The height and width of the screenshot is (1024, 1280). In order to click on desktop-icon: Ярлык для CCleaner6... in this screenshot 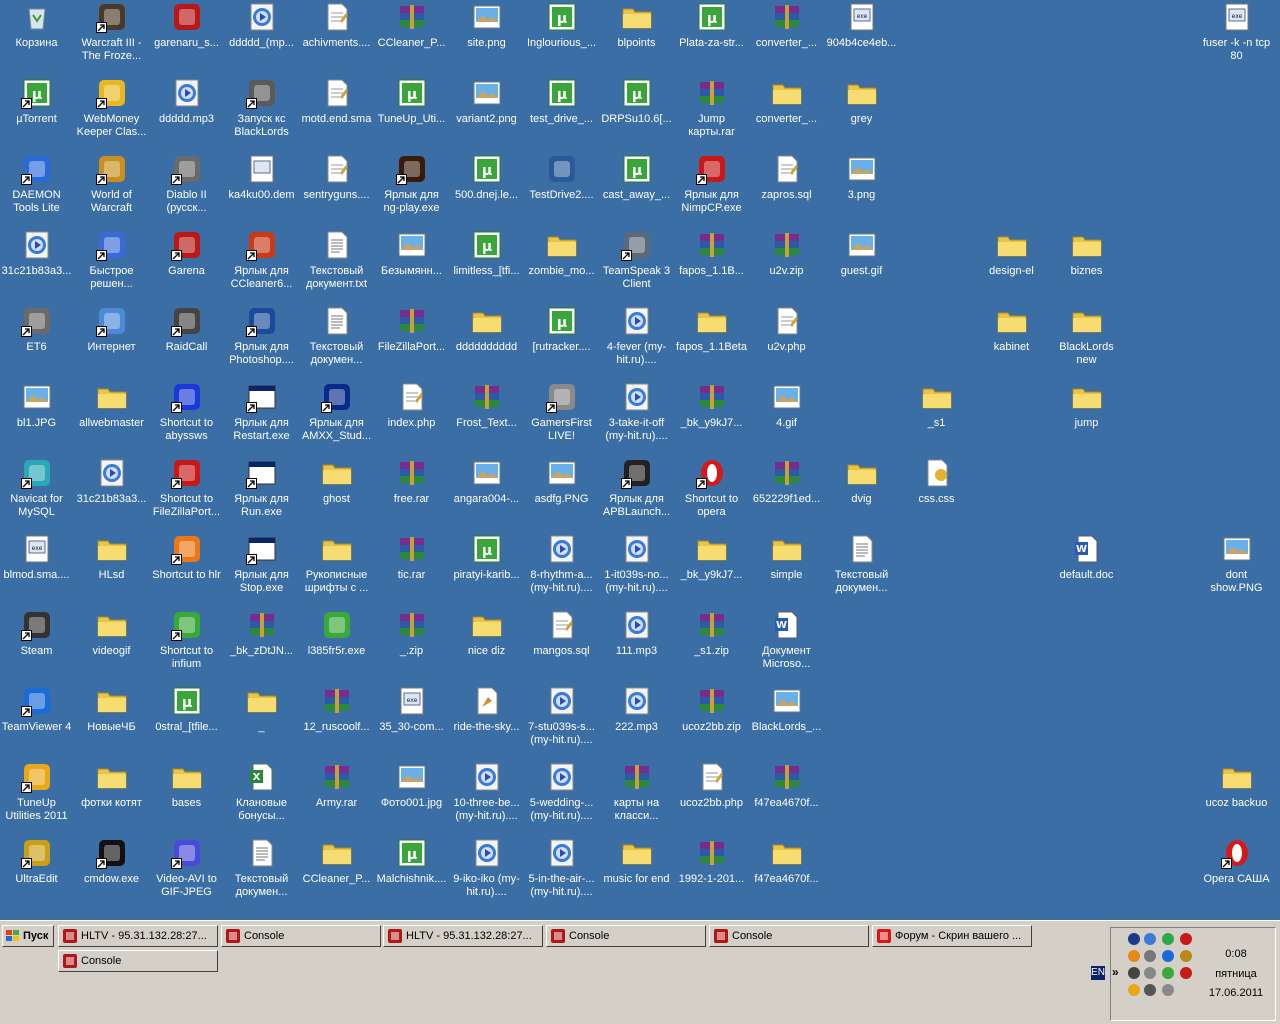, I will do `click(261, 266)`.